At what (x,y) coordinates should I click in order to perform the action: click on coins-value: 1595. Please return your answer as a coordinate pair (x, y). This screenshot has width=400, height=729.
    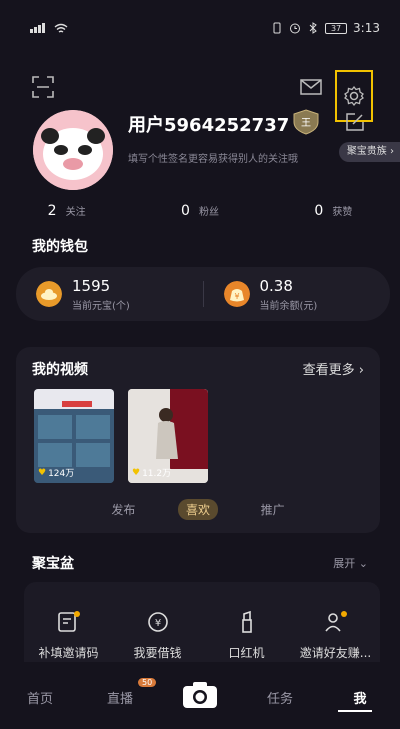
    Looking at the image, I should click on (91, 285).